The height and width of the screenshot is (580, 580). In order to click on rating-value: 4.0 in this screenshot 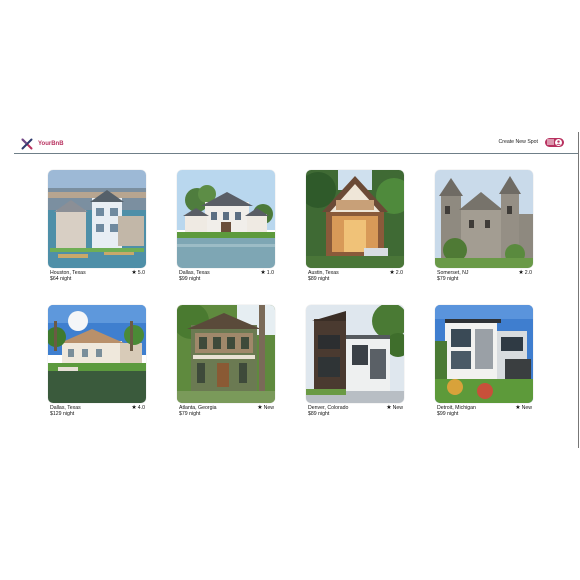, I will do `click(141, 408)`.